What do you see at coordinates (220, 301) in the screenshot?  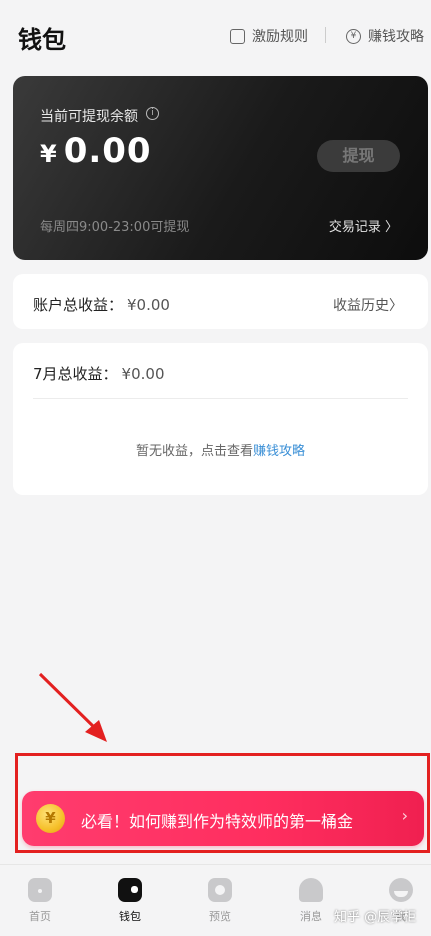 I see `total-earnings-card: 账户总收益： ¥0.00 收益历史〉` at bounding box center [220, 301].